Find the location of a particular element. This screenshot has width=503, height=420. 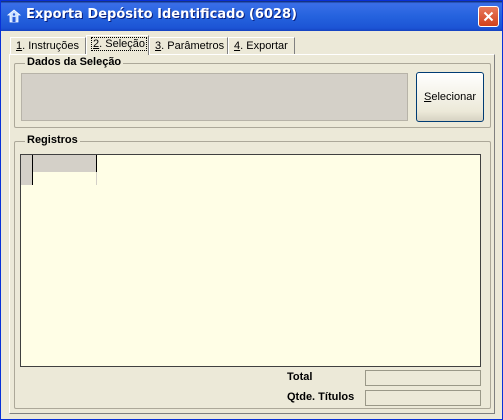

close-icon is located at coordinates (488, 16).